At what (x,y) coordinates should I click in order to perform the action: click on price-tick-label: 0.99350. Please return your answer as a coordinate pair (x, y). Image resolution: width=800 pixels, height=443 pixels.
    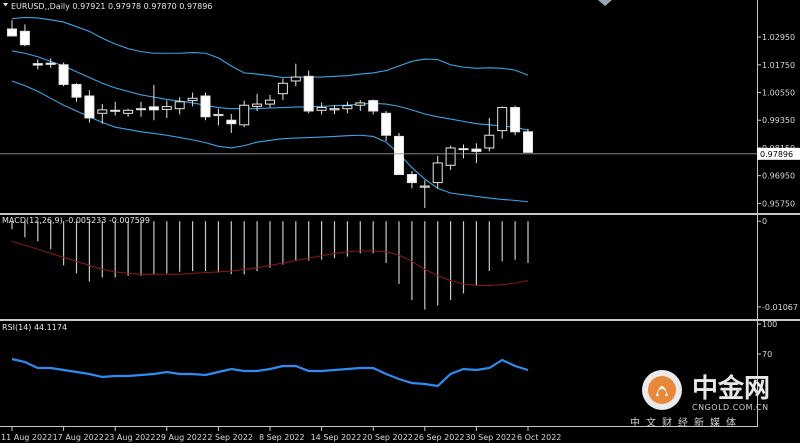
    Looking at the image, I should click on (778, 120).